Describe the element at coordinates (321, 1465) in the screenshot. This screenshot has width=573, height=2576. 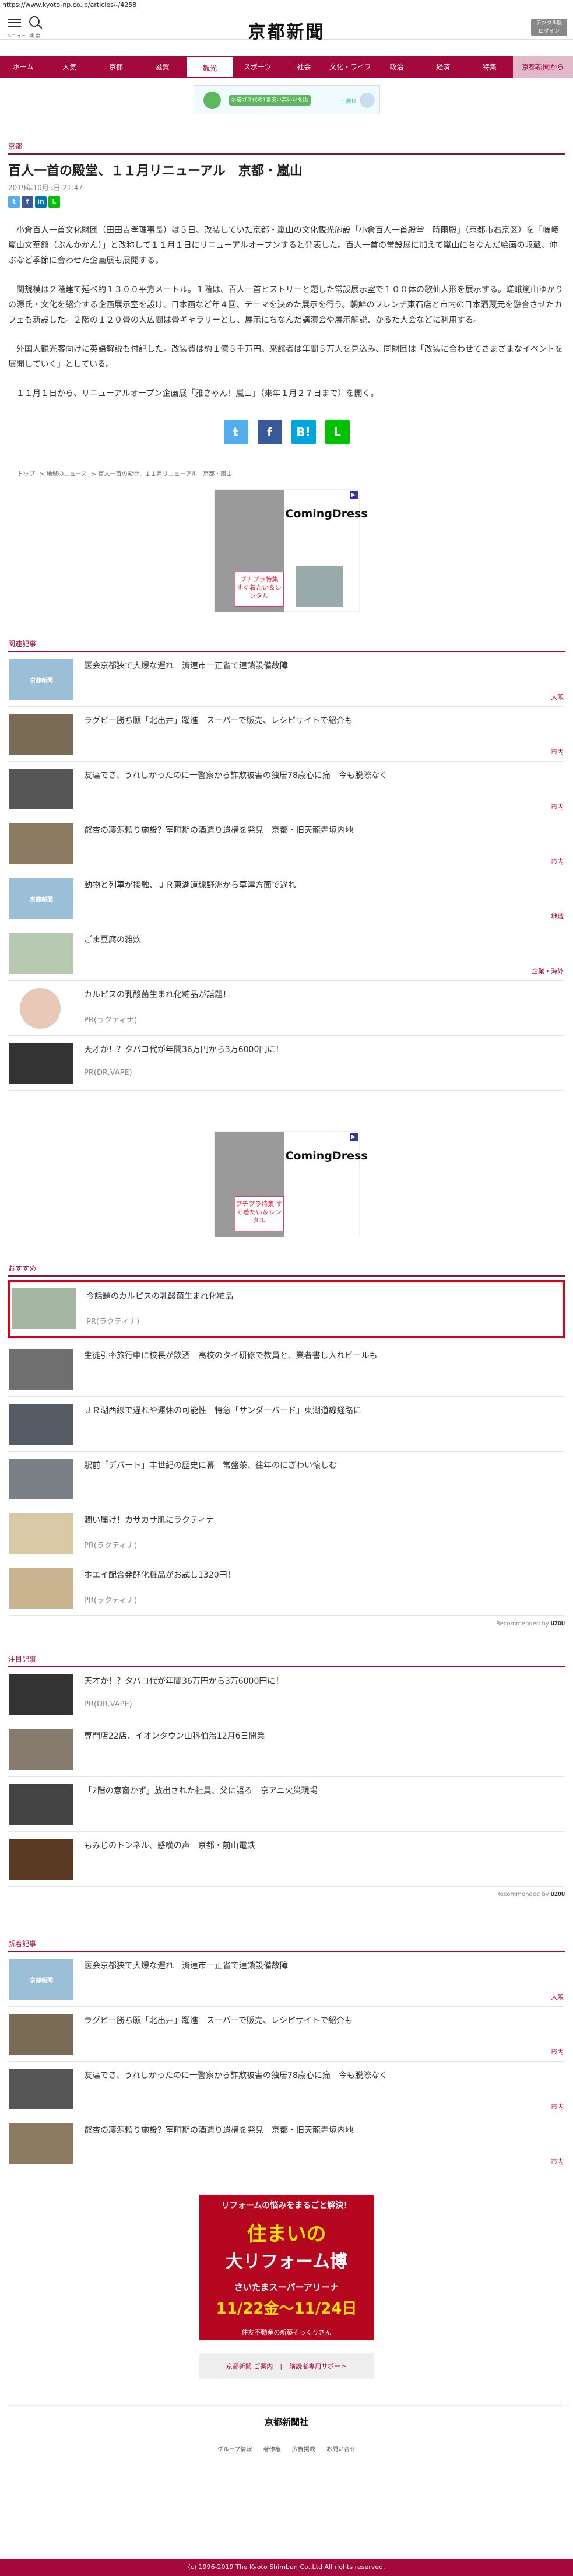
I see `item-title: 駅前「デパート」丰世紀の歴史に幕 常盤茶、往年のにぎわい懐しむ` at that location.